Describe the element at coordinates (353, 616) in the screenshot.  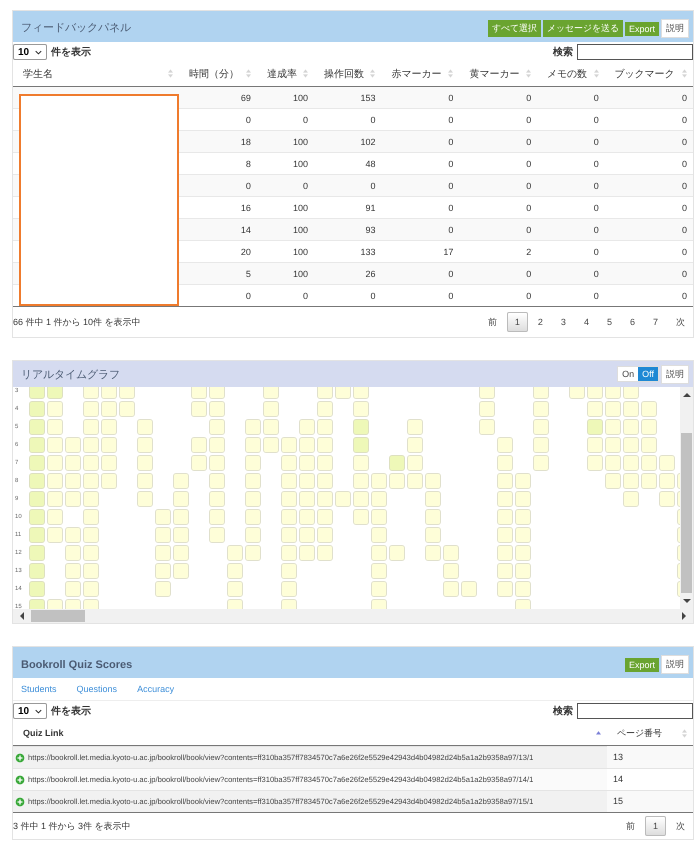
I see `horizontal-scrollbar` at that location.